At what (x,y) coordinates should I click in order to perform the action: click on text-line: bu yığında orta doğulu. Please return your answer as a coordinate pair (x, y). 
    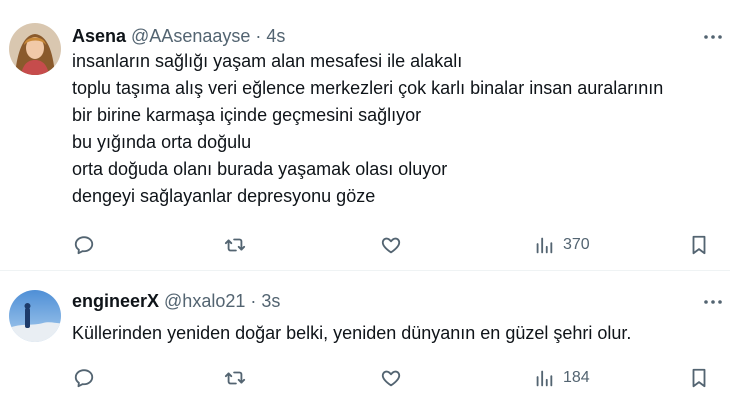
    Looking at the image, I should click on (162, 142).